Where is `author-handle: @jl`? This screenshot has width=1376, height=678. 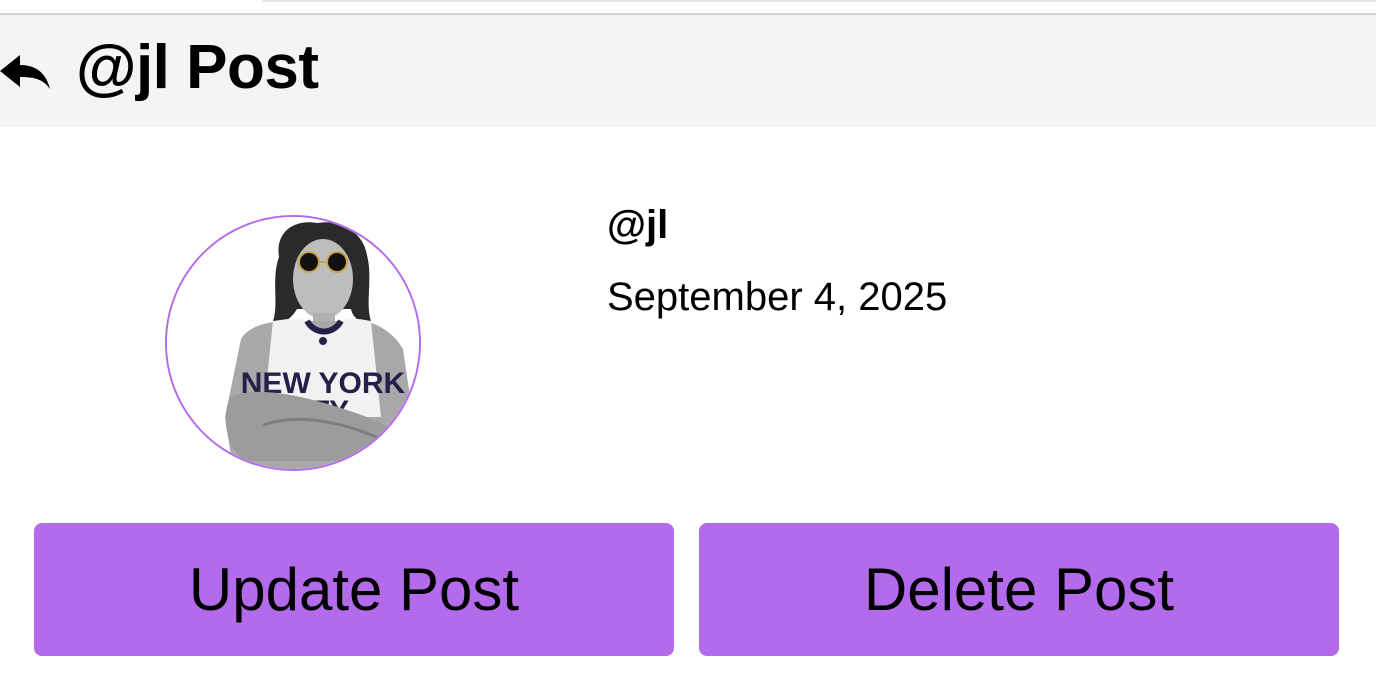
author-handle: @jl is located at coordinates (638, 225).